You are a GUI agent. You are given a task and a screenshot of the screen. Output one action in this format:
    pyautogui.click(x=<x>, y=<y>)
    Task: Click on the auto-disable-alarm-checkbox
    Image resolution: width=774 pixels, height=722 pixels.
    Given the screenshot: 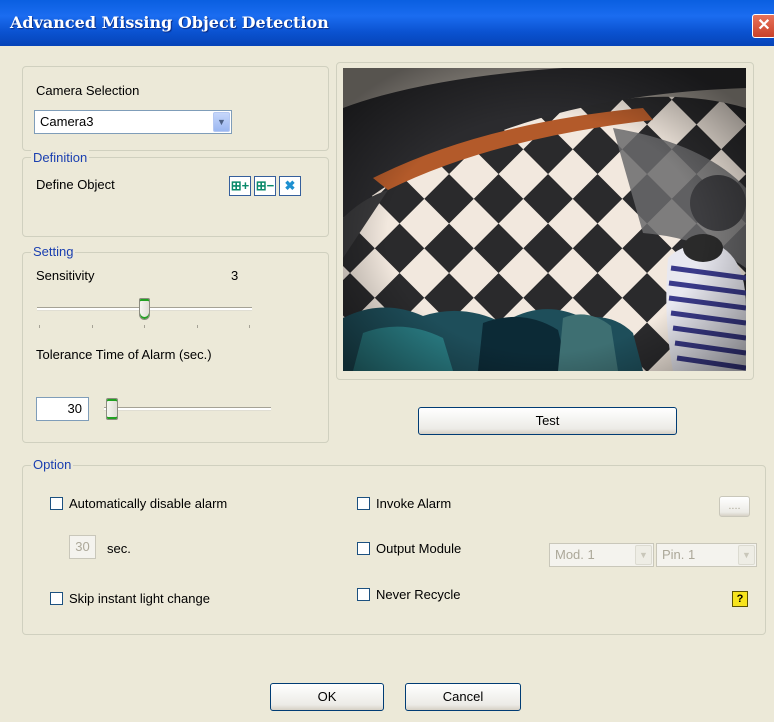 What is the action you would take?
    pyautogui.click(x=56, y=503)
    